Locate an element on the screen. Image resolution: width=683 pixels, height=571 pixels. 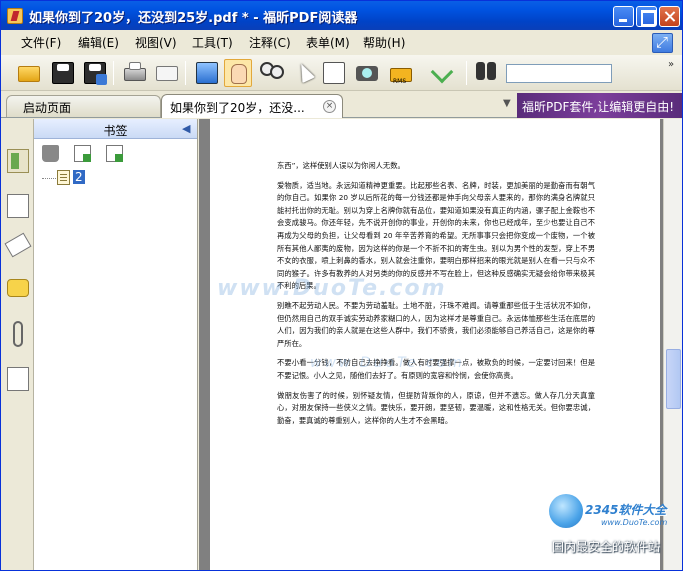
tree-connector is located at coordinates (49, 178).